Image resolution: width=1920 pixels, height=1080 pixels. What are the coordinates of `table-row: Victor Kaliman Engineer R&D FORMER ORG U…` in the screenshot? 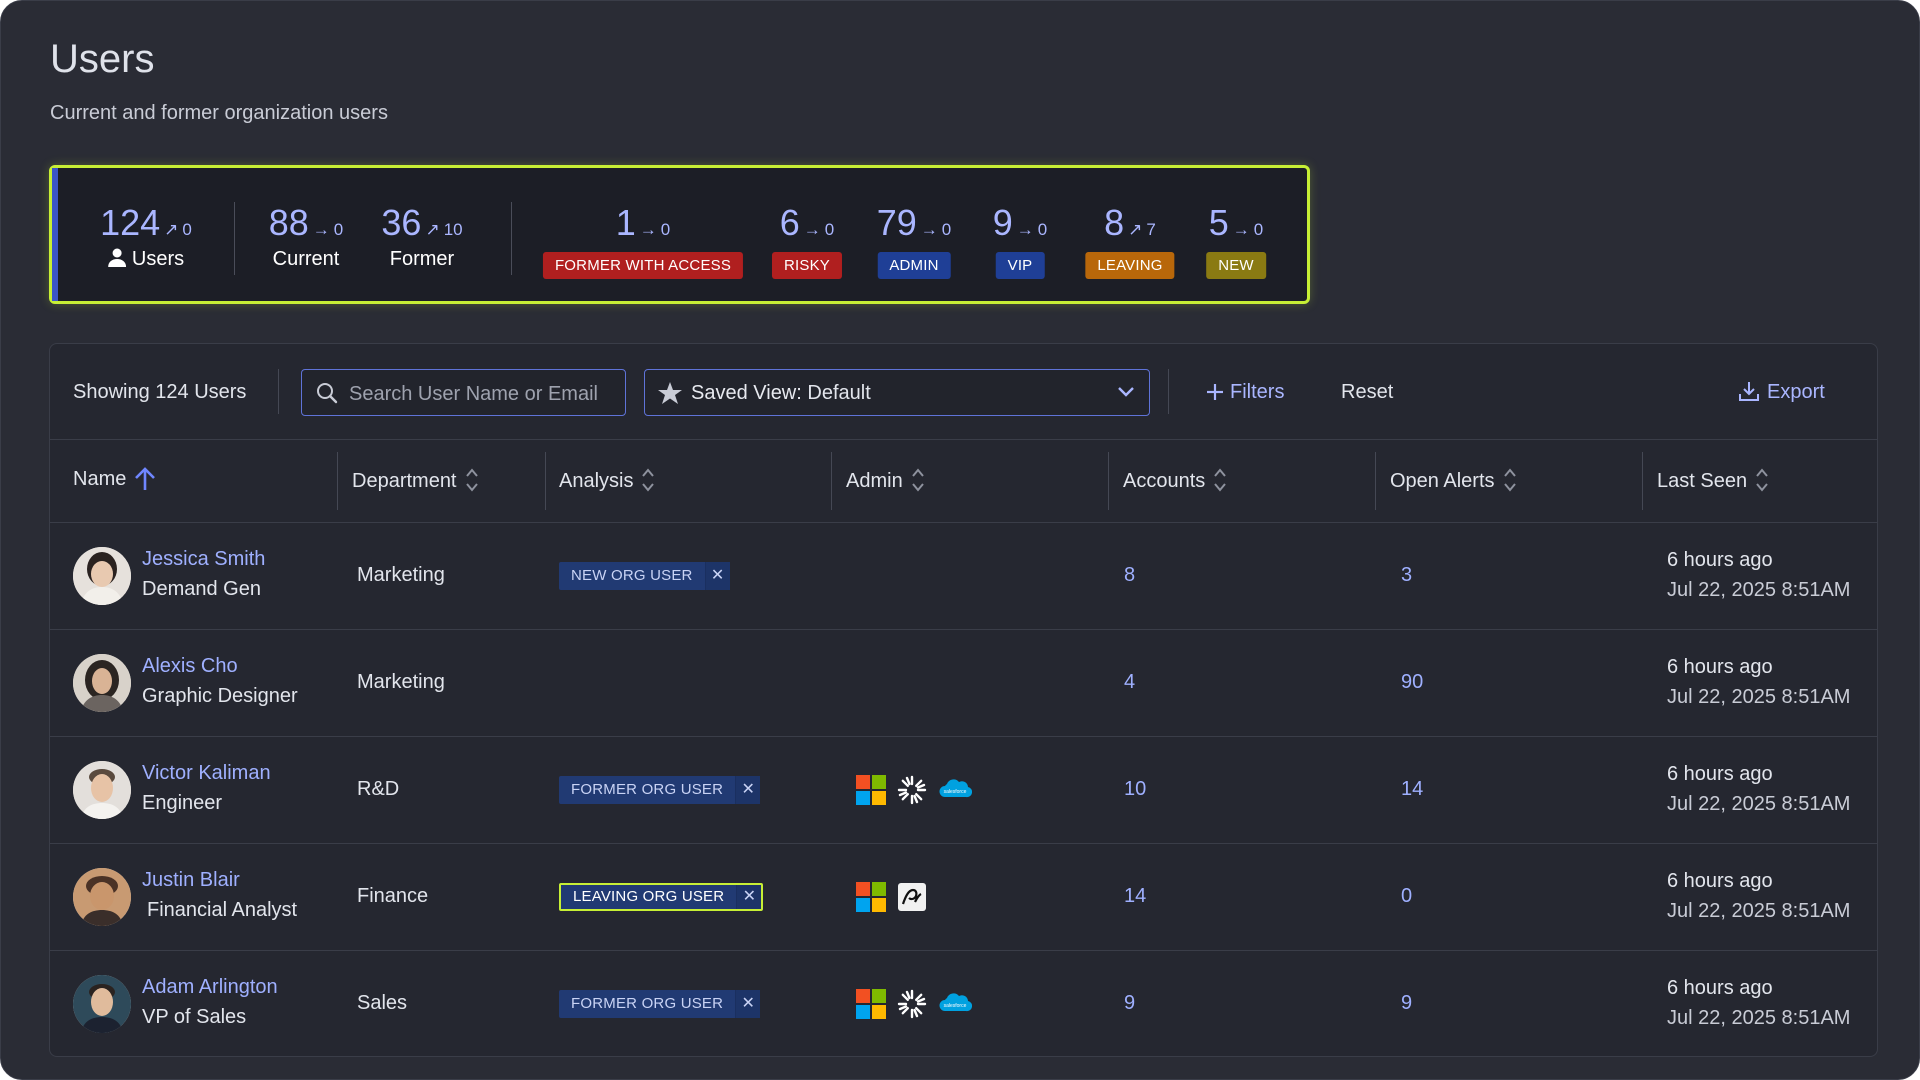 It's located at (963, 790).